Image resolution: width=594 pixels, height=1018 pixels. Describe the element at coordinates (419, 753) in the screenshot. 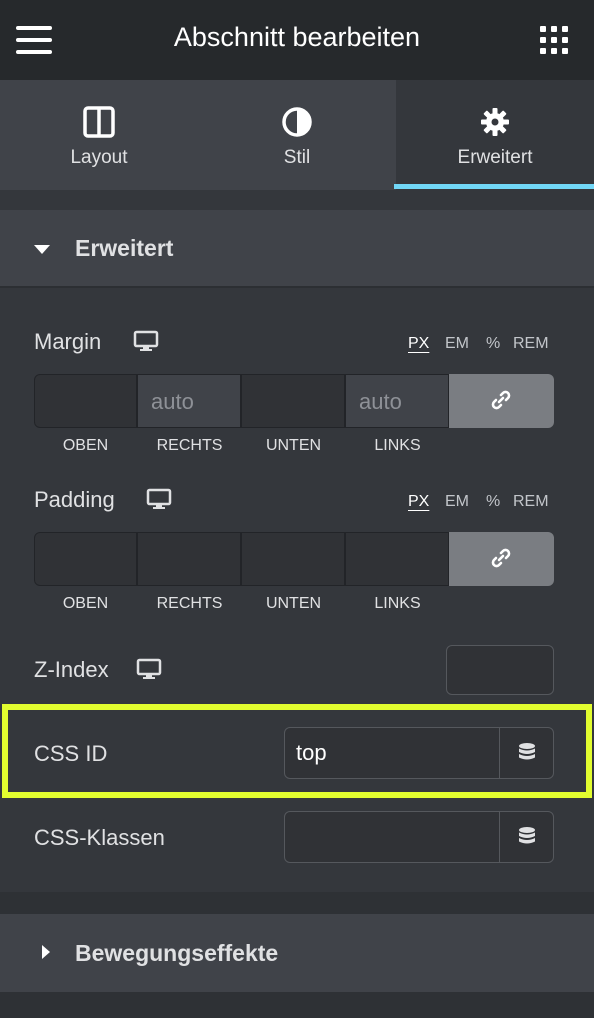

I see `css-id-input: top` at that location.